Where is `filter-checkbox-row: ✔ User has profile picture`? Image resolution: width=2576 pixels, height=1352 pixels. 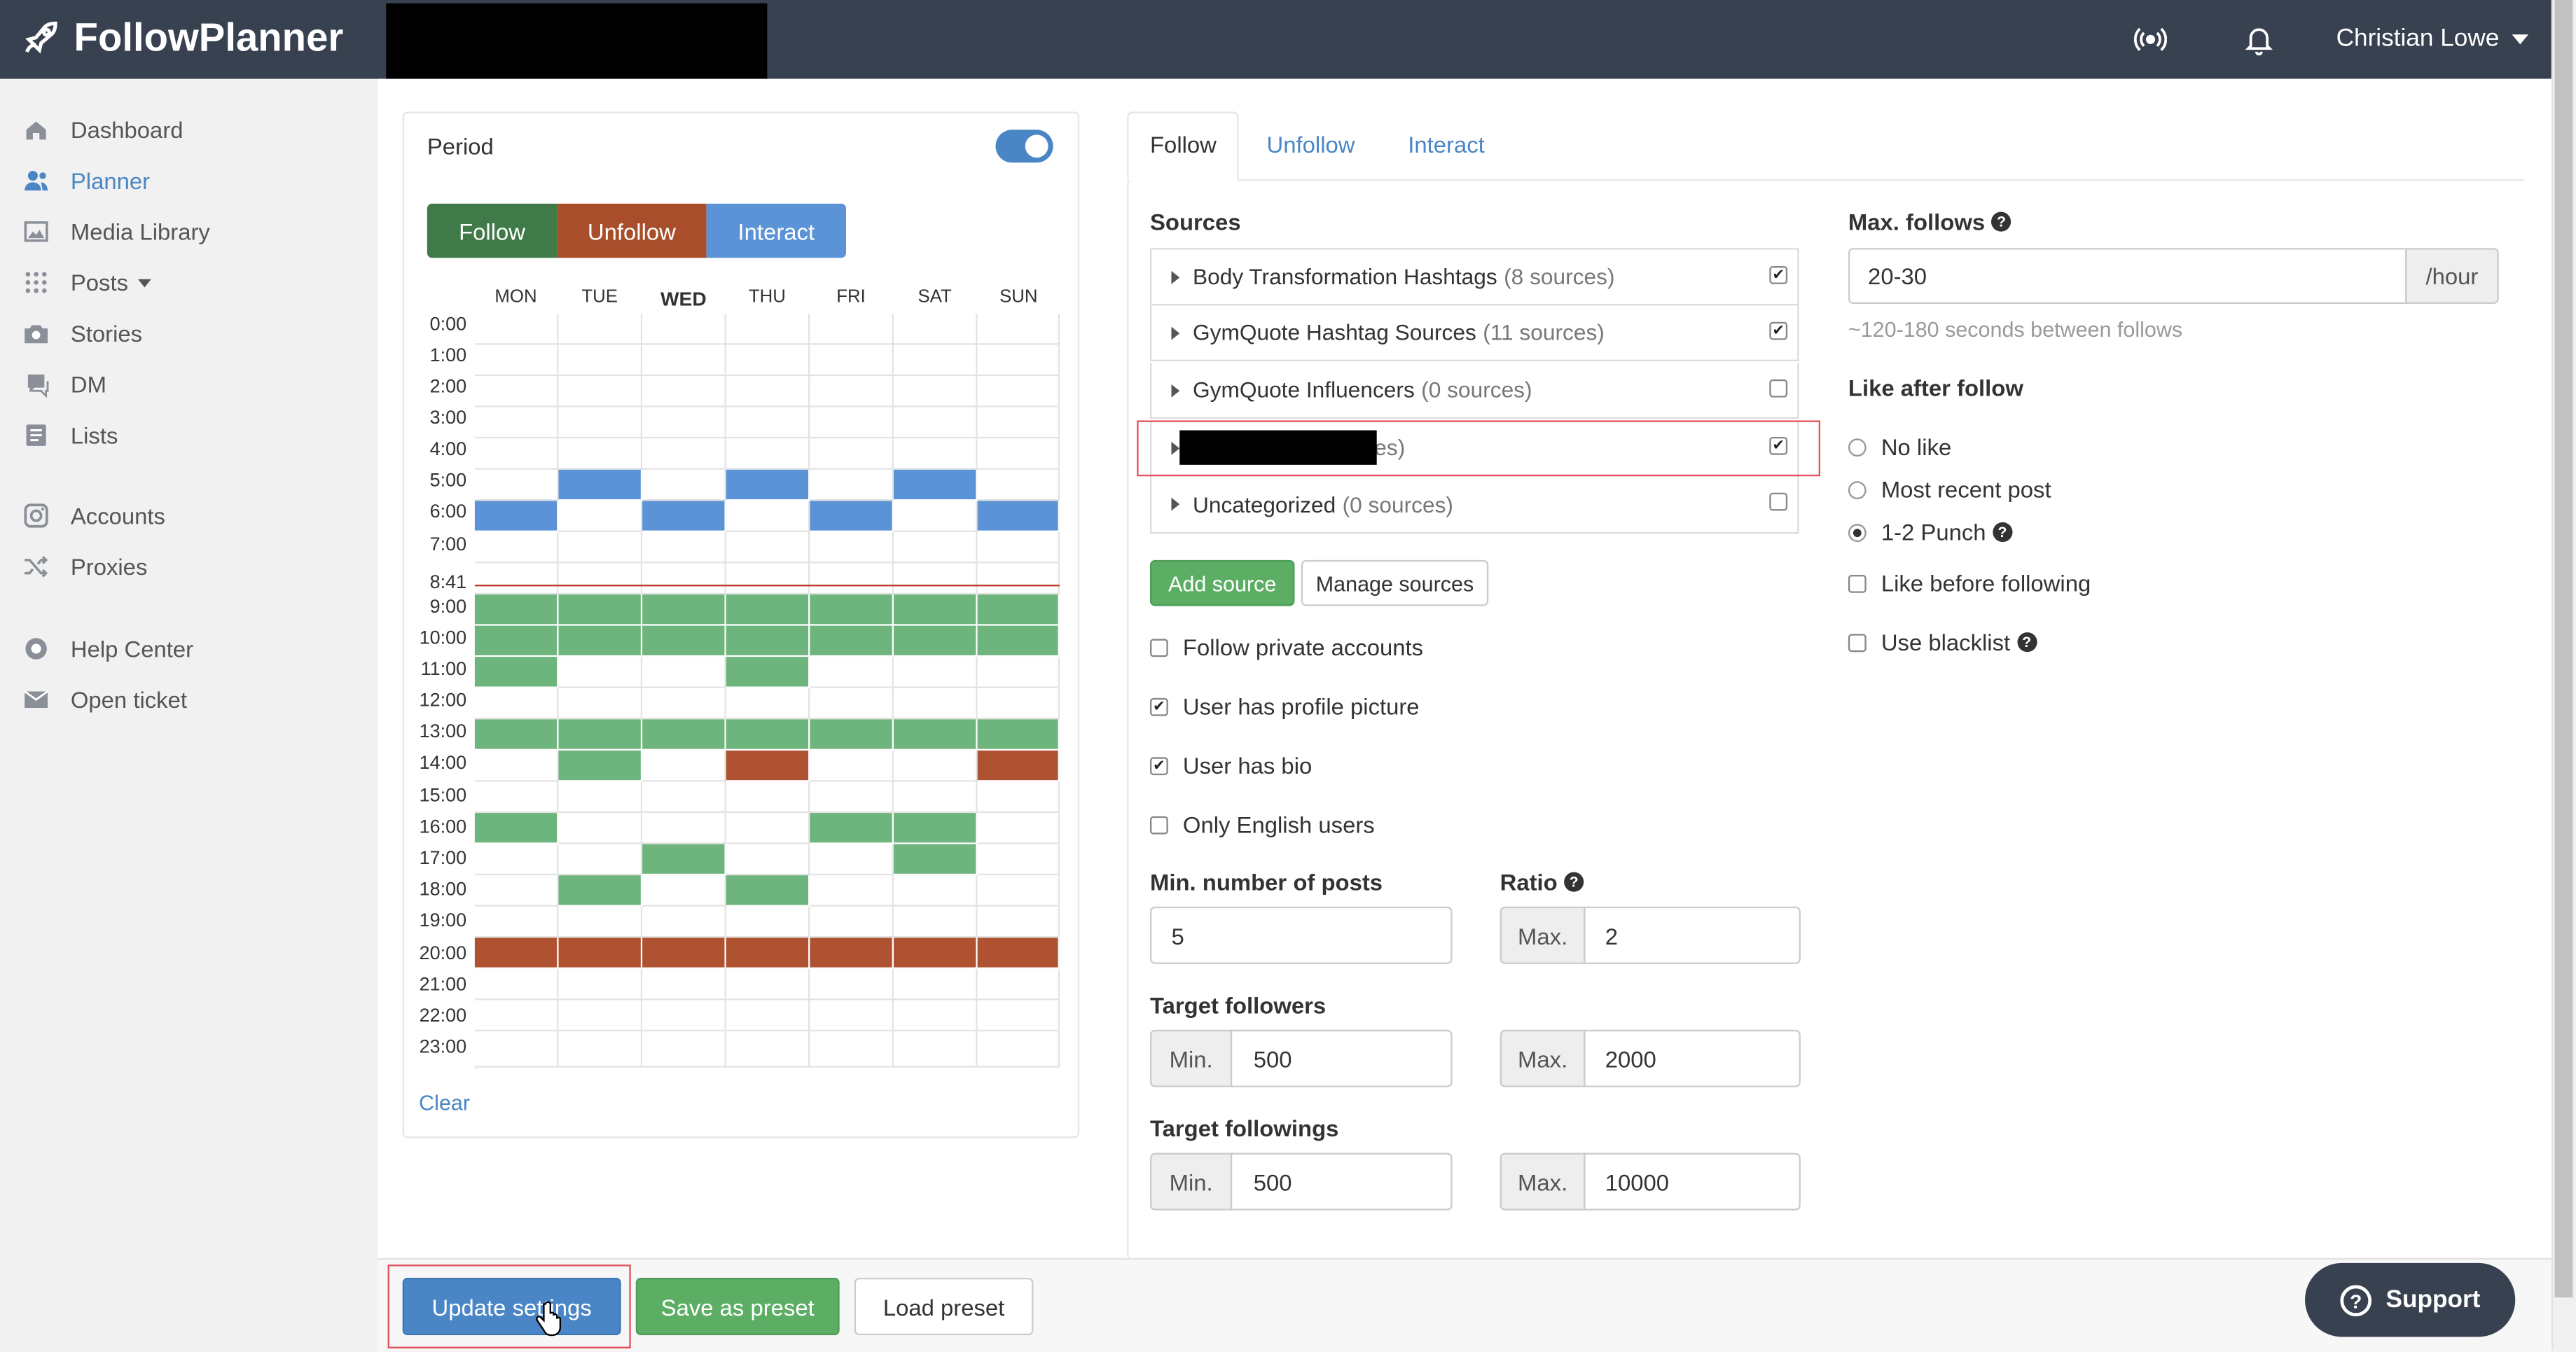
filter-checkbox-row: ✔ User has profile picture is located at coordinates (1285, 706).